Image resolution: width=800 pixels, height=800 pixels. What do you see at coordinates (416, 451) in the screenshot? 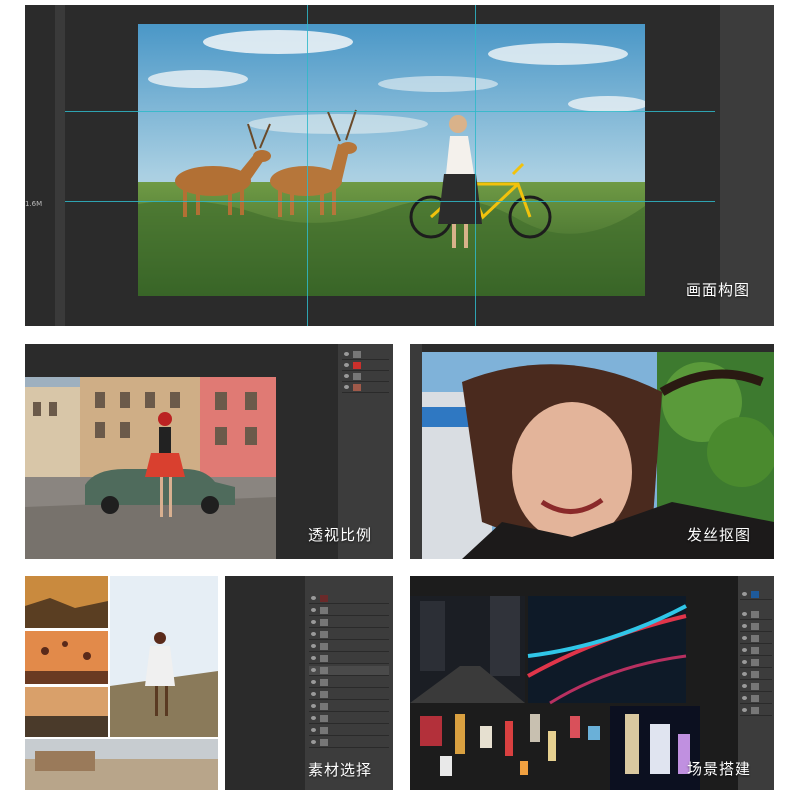
I see `toolbox-strip` at bounding box center [416, 451].